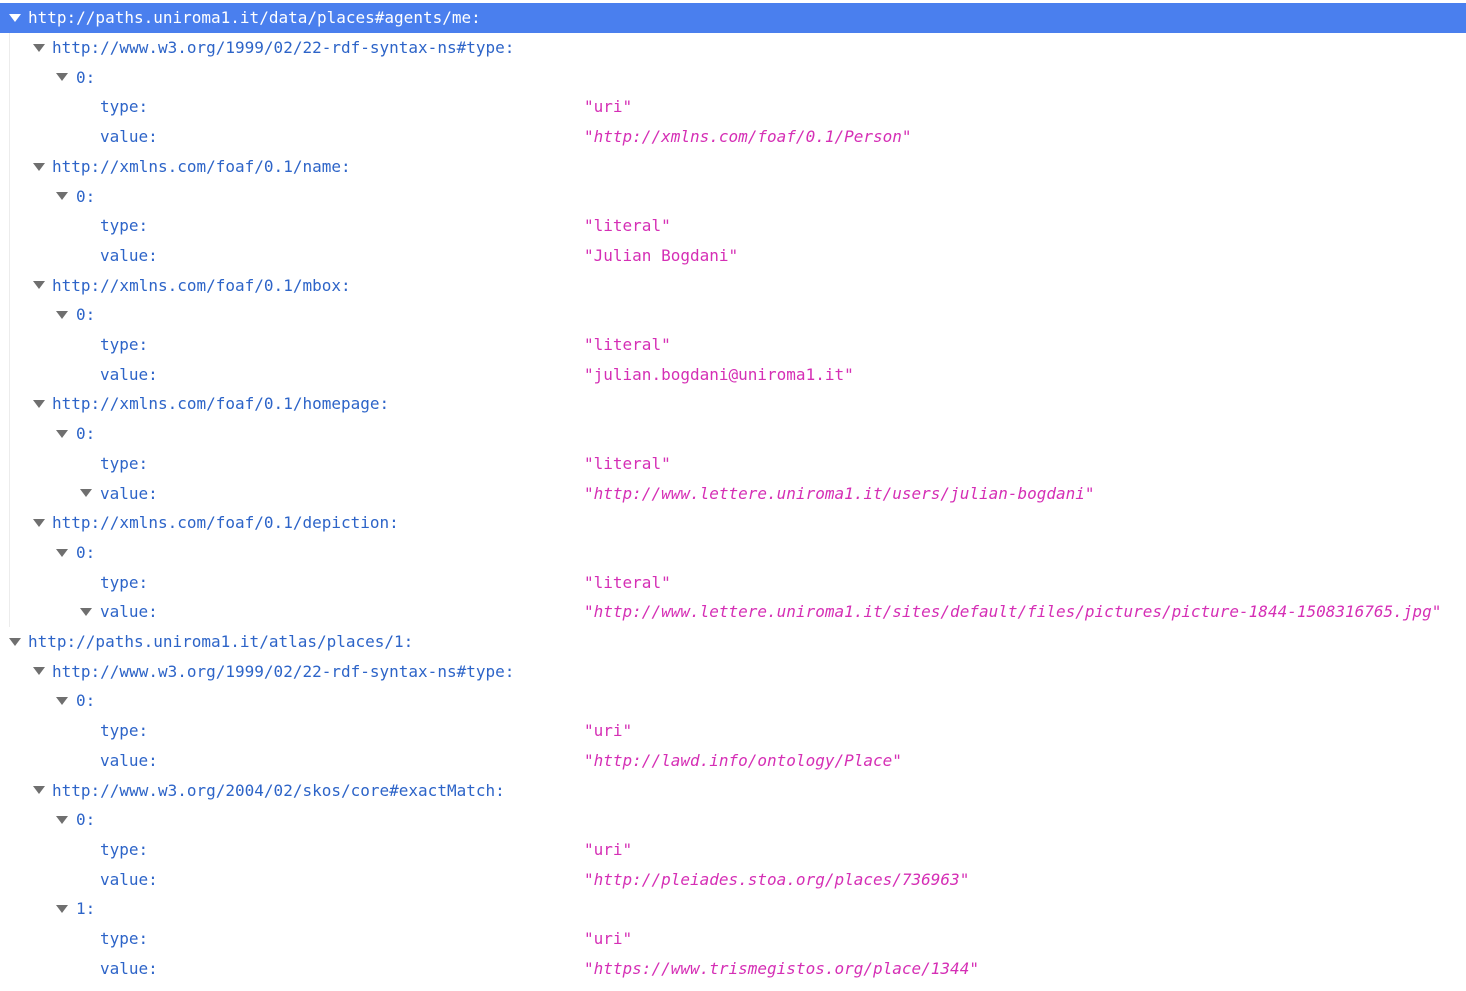  What do you see at coordinates (776, 879) in the screenshot?
I see `property-value-link: "http://pleiades.stoa.org/places/736963"` at bounding box center [776, 879].